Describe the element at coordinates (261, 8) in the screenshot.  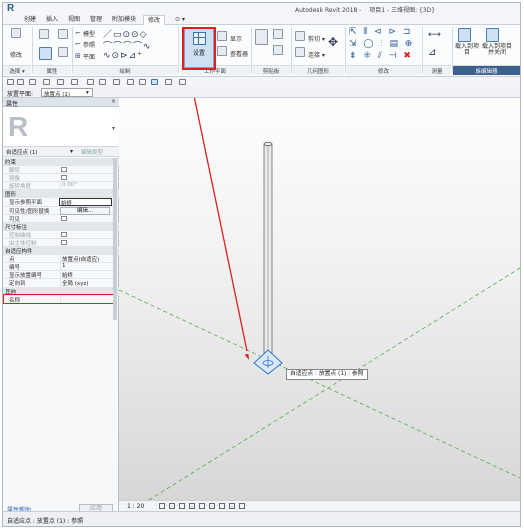
I see `title-bar: R Autodesk Revit 2018 - 项目1 - 三维视图: {3D}` at that location.